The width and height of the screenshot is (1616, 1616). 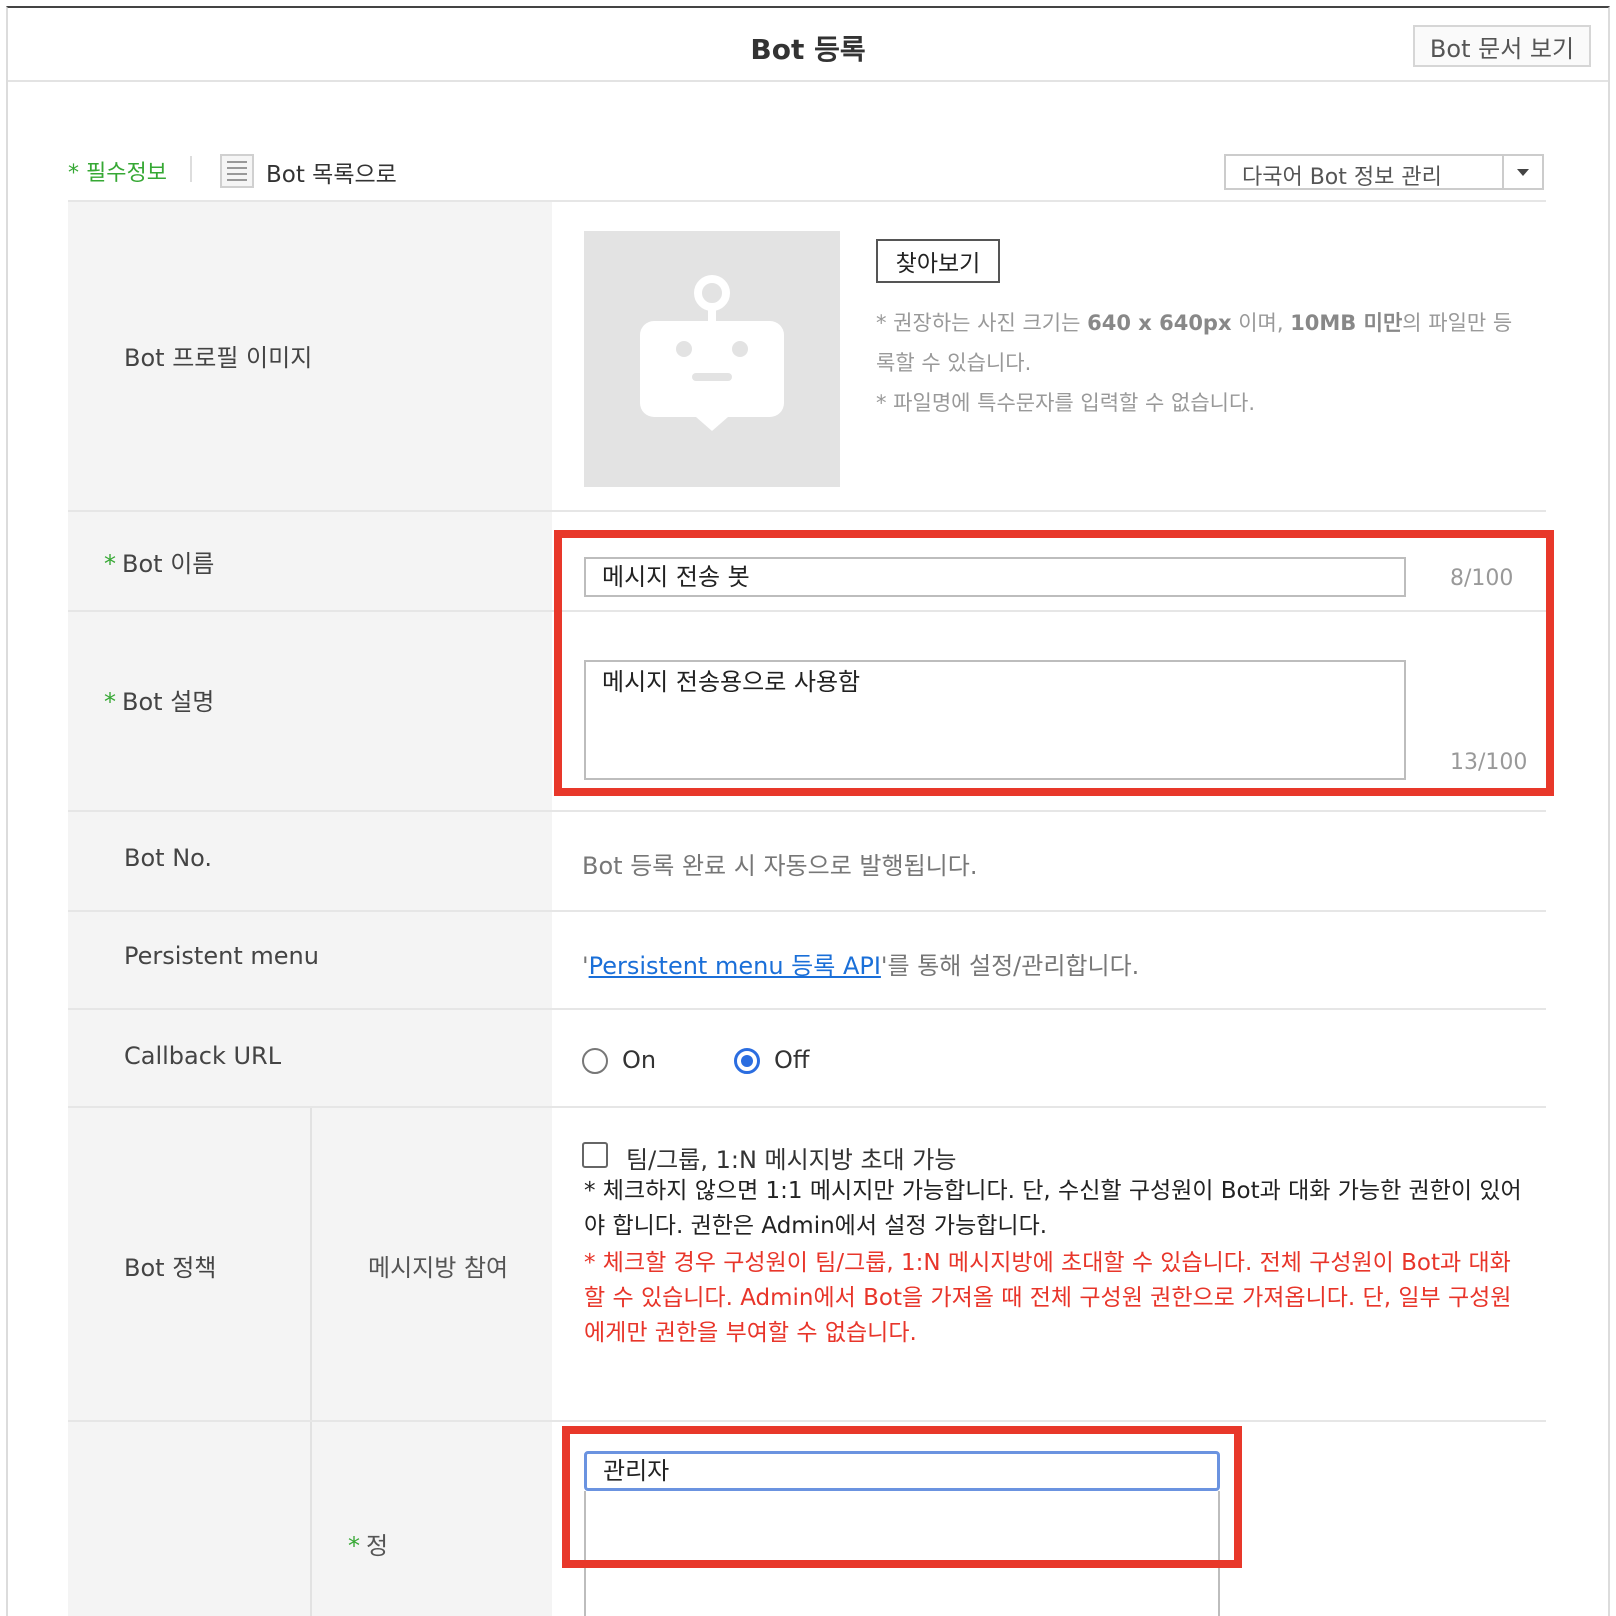 I want to click on callback-off-radio, so click(x=747, y=1061).